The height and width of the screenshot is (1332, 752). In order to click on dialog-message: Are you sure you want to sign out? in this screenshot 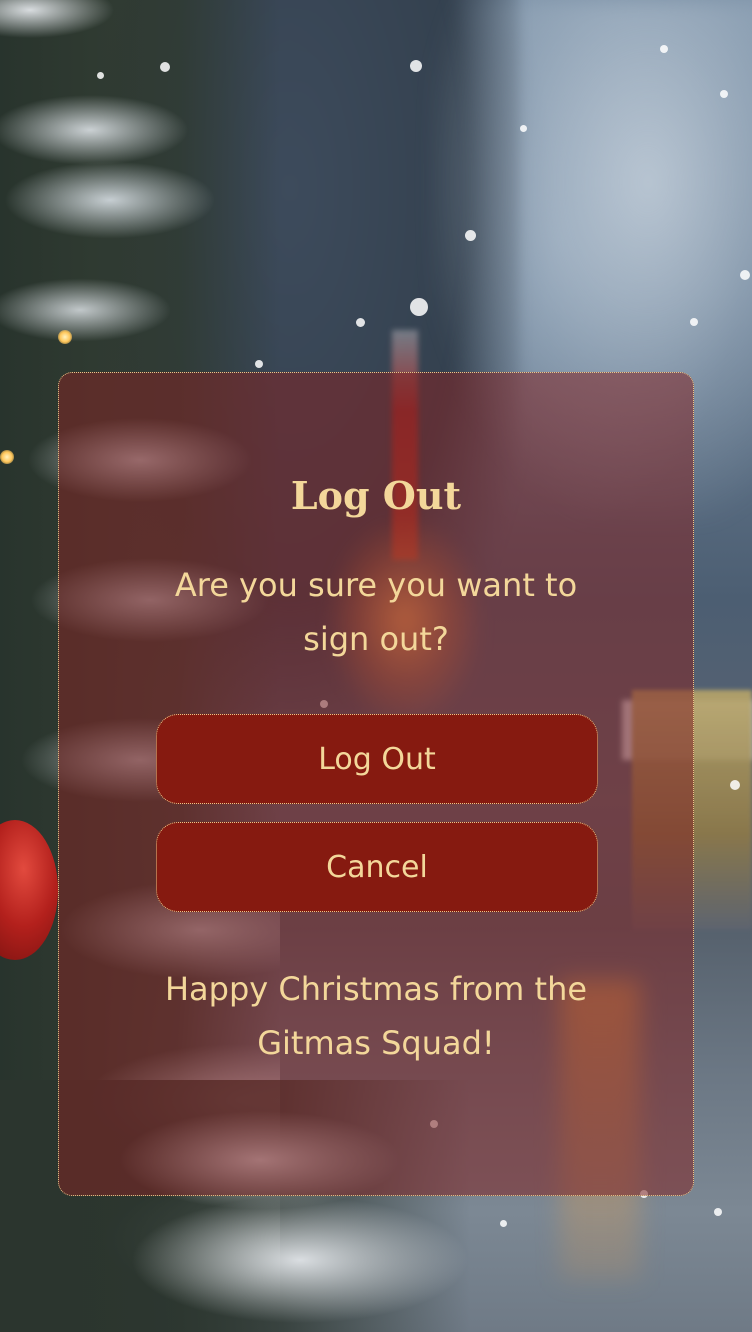, I will do `click(376, 612)`.